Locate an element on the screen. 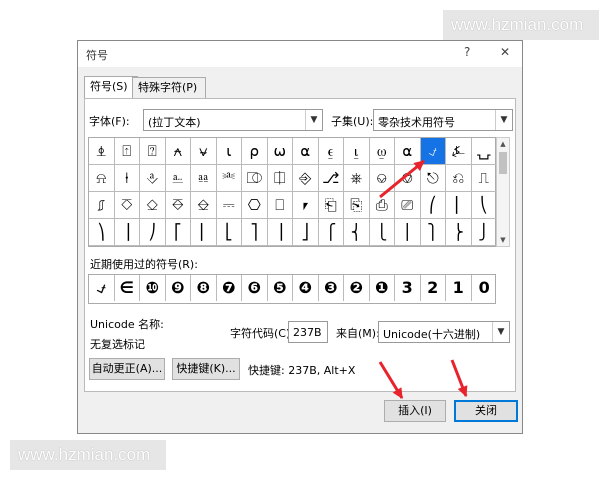 The image size is (600, 480). recent-symbol: ❽ is located at coordinates (204, 288).